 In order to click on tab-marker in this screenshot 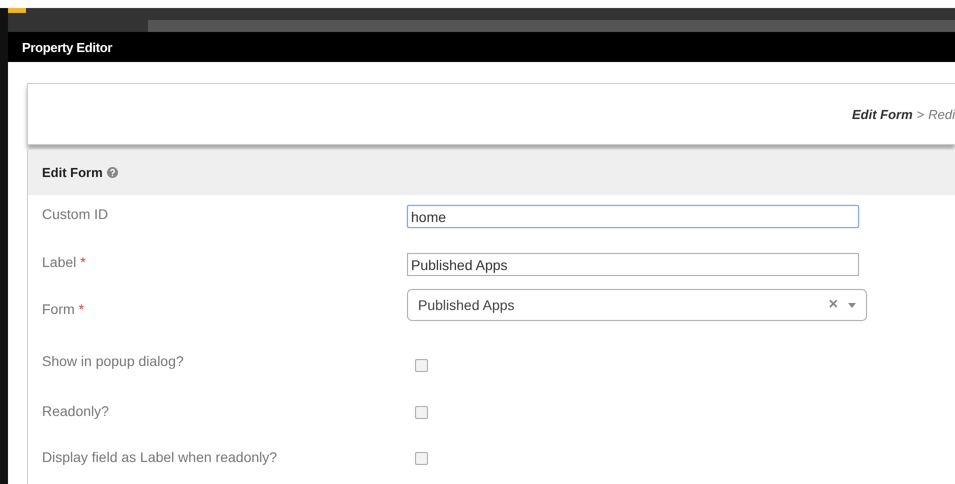, I will do `click(17, 10)`.